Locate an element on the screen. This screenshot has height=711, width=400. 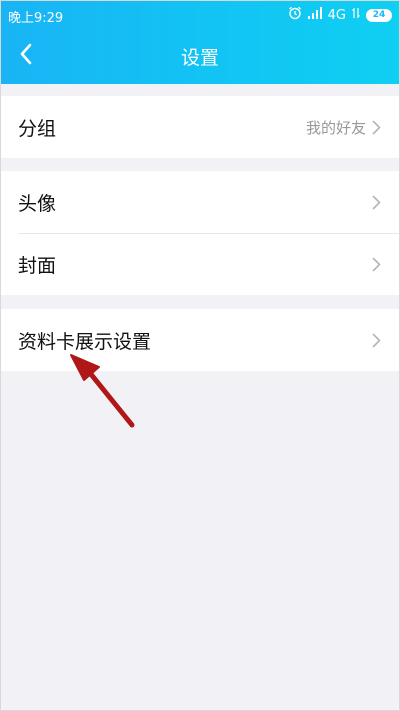
row-label: 分组 is located at coordinates (37, 128).